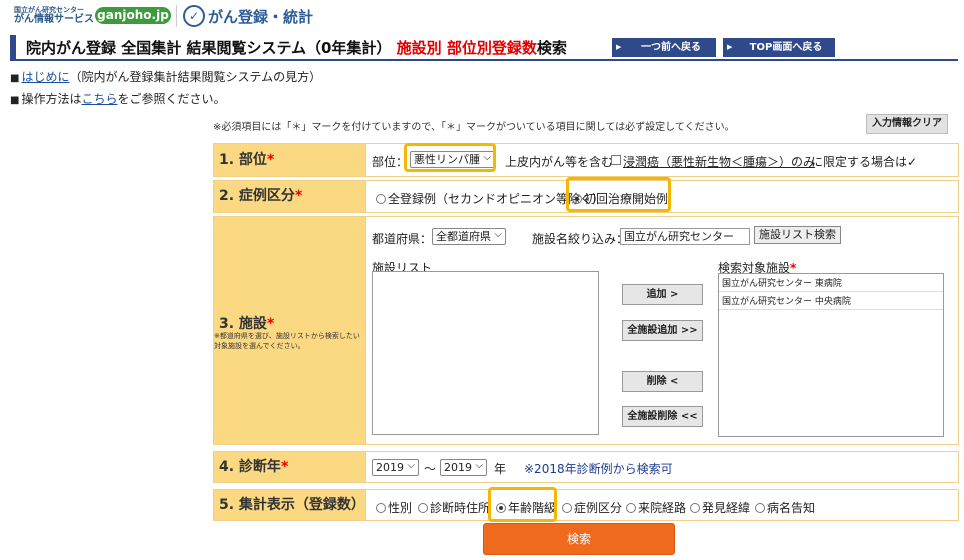 The width and height of the screenshot is (964, 560). What do you see at coordinates (260, 16) in the screenshot?
I see `site-title: がん登録・統計` at bounding box center [260, 16].